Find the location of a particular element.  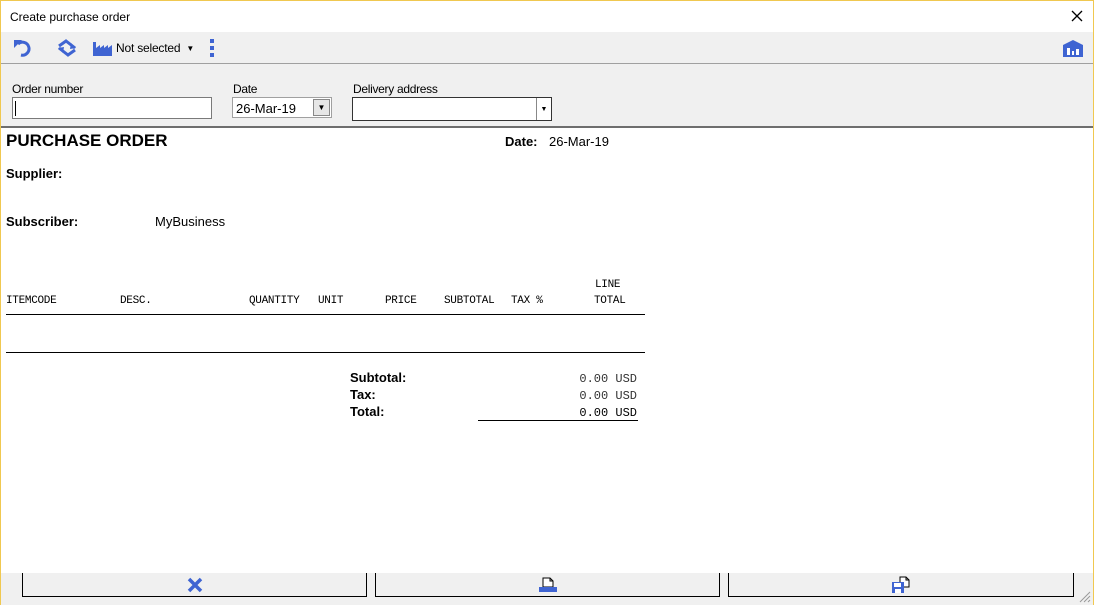

subtotal-label: Subtotal: is located at coordinates (378, 377).